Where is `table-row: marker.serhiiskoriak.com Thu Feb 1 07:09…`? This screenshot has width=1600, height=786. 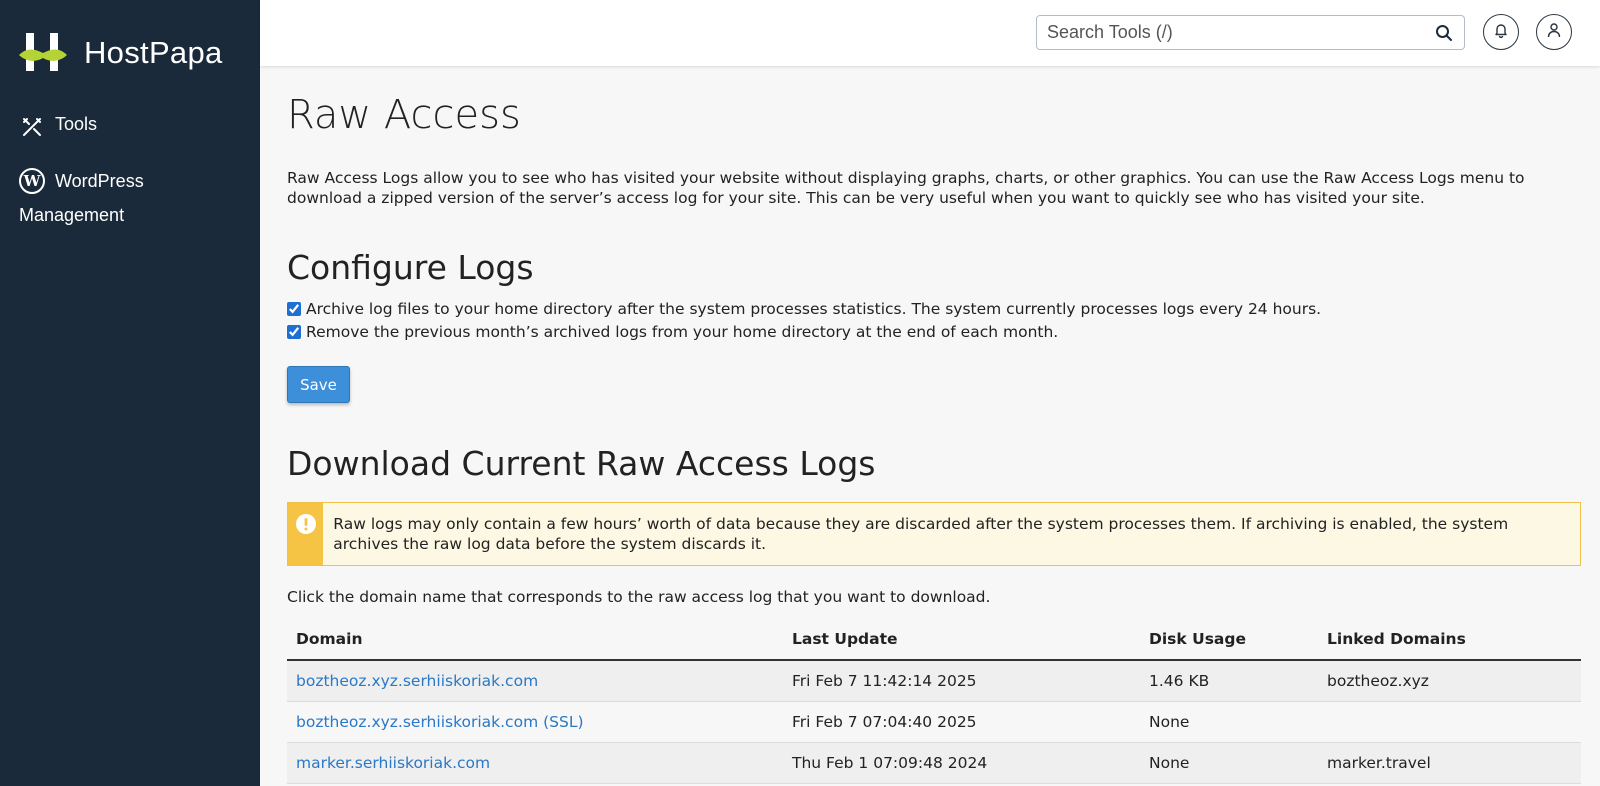
table-row: marker.serhiiskoriak.com Thu Feb 1 07:09… is located at coordinates (934, 763).